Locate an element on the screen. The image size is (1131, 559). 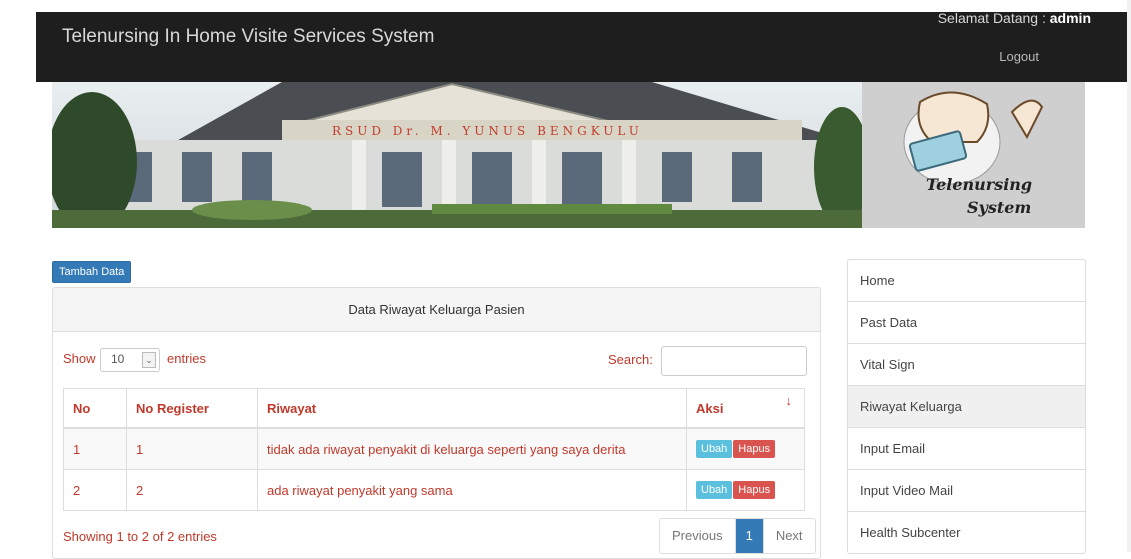
sidebar-item-input-video-mail: Input Video Mail is located at coordinates (966, 491).